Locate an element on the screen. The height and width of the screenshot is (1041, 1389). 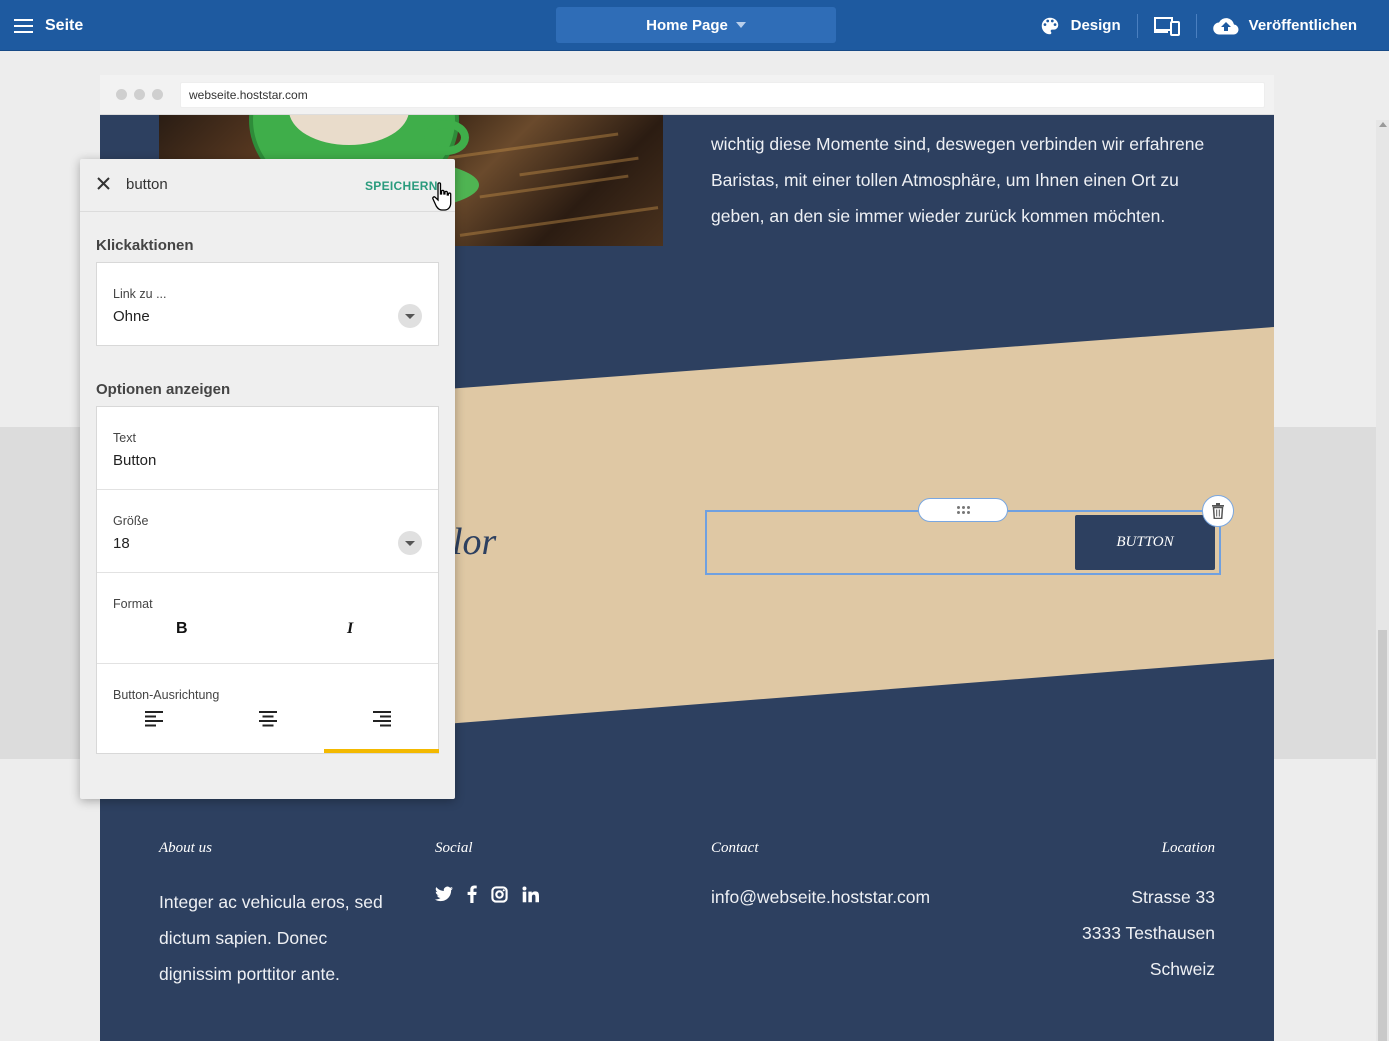
click-actions-heading: Klickaktionen is located at coordinates (145, 245).